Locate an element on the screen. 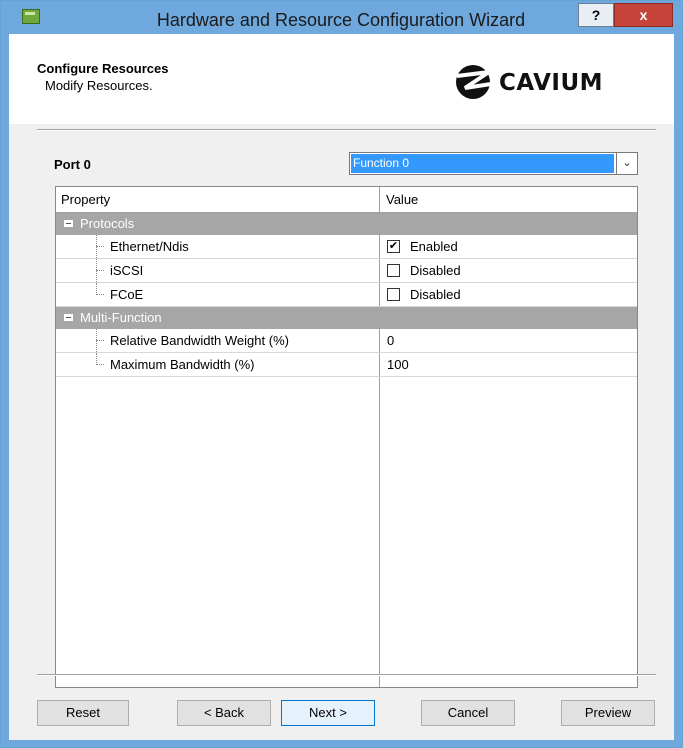 The width and height of the screenshot is (683, 748). property-name: Ethernet/Ndis is located at coordinates (149, 246).